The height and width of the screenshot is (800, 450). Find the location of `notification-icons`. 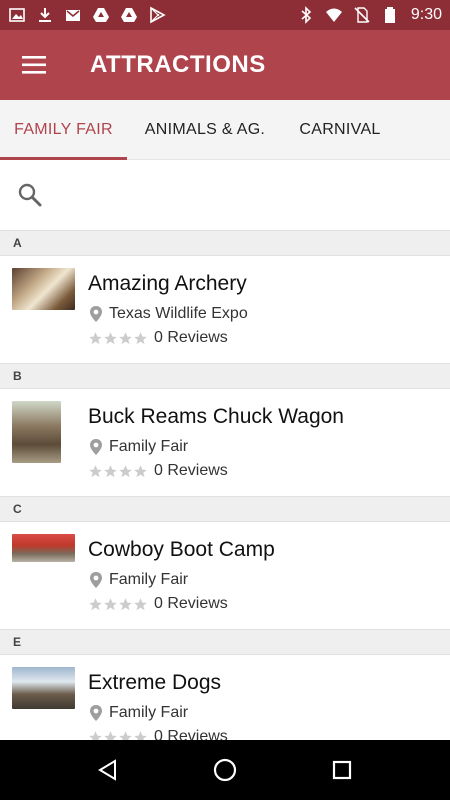

notification-icons is located at coordinates (87, 15).